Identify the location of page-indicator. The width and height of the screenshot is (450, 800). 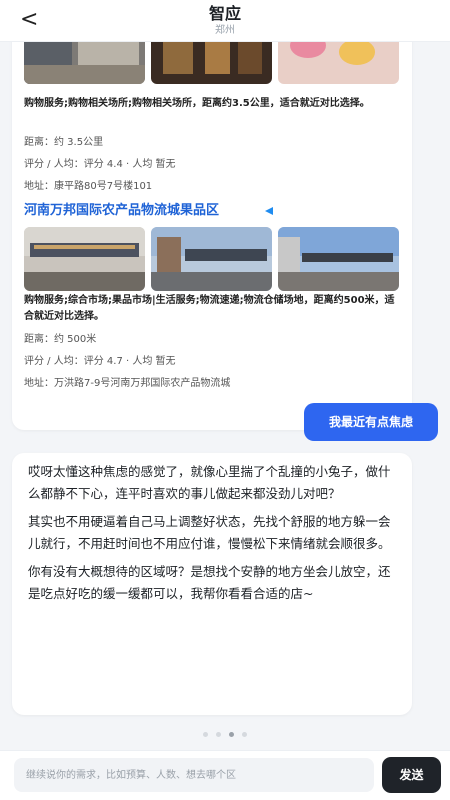
(225, 734).